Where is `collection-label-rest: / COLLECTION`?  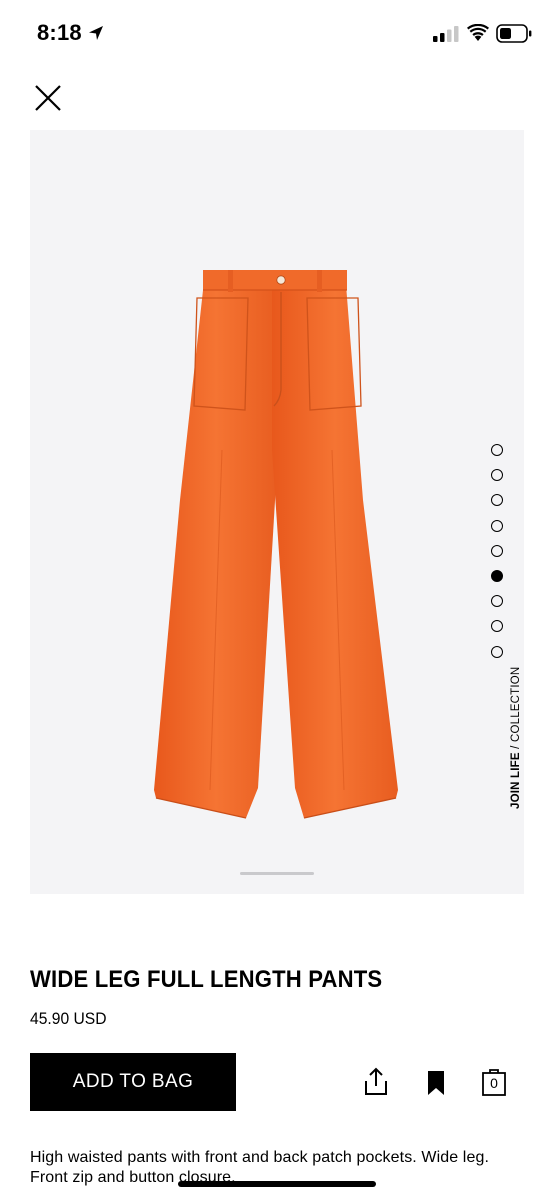 collection-label-rest: / COLLECTION is located at coordinates (516, 709).